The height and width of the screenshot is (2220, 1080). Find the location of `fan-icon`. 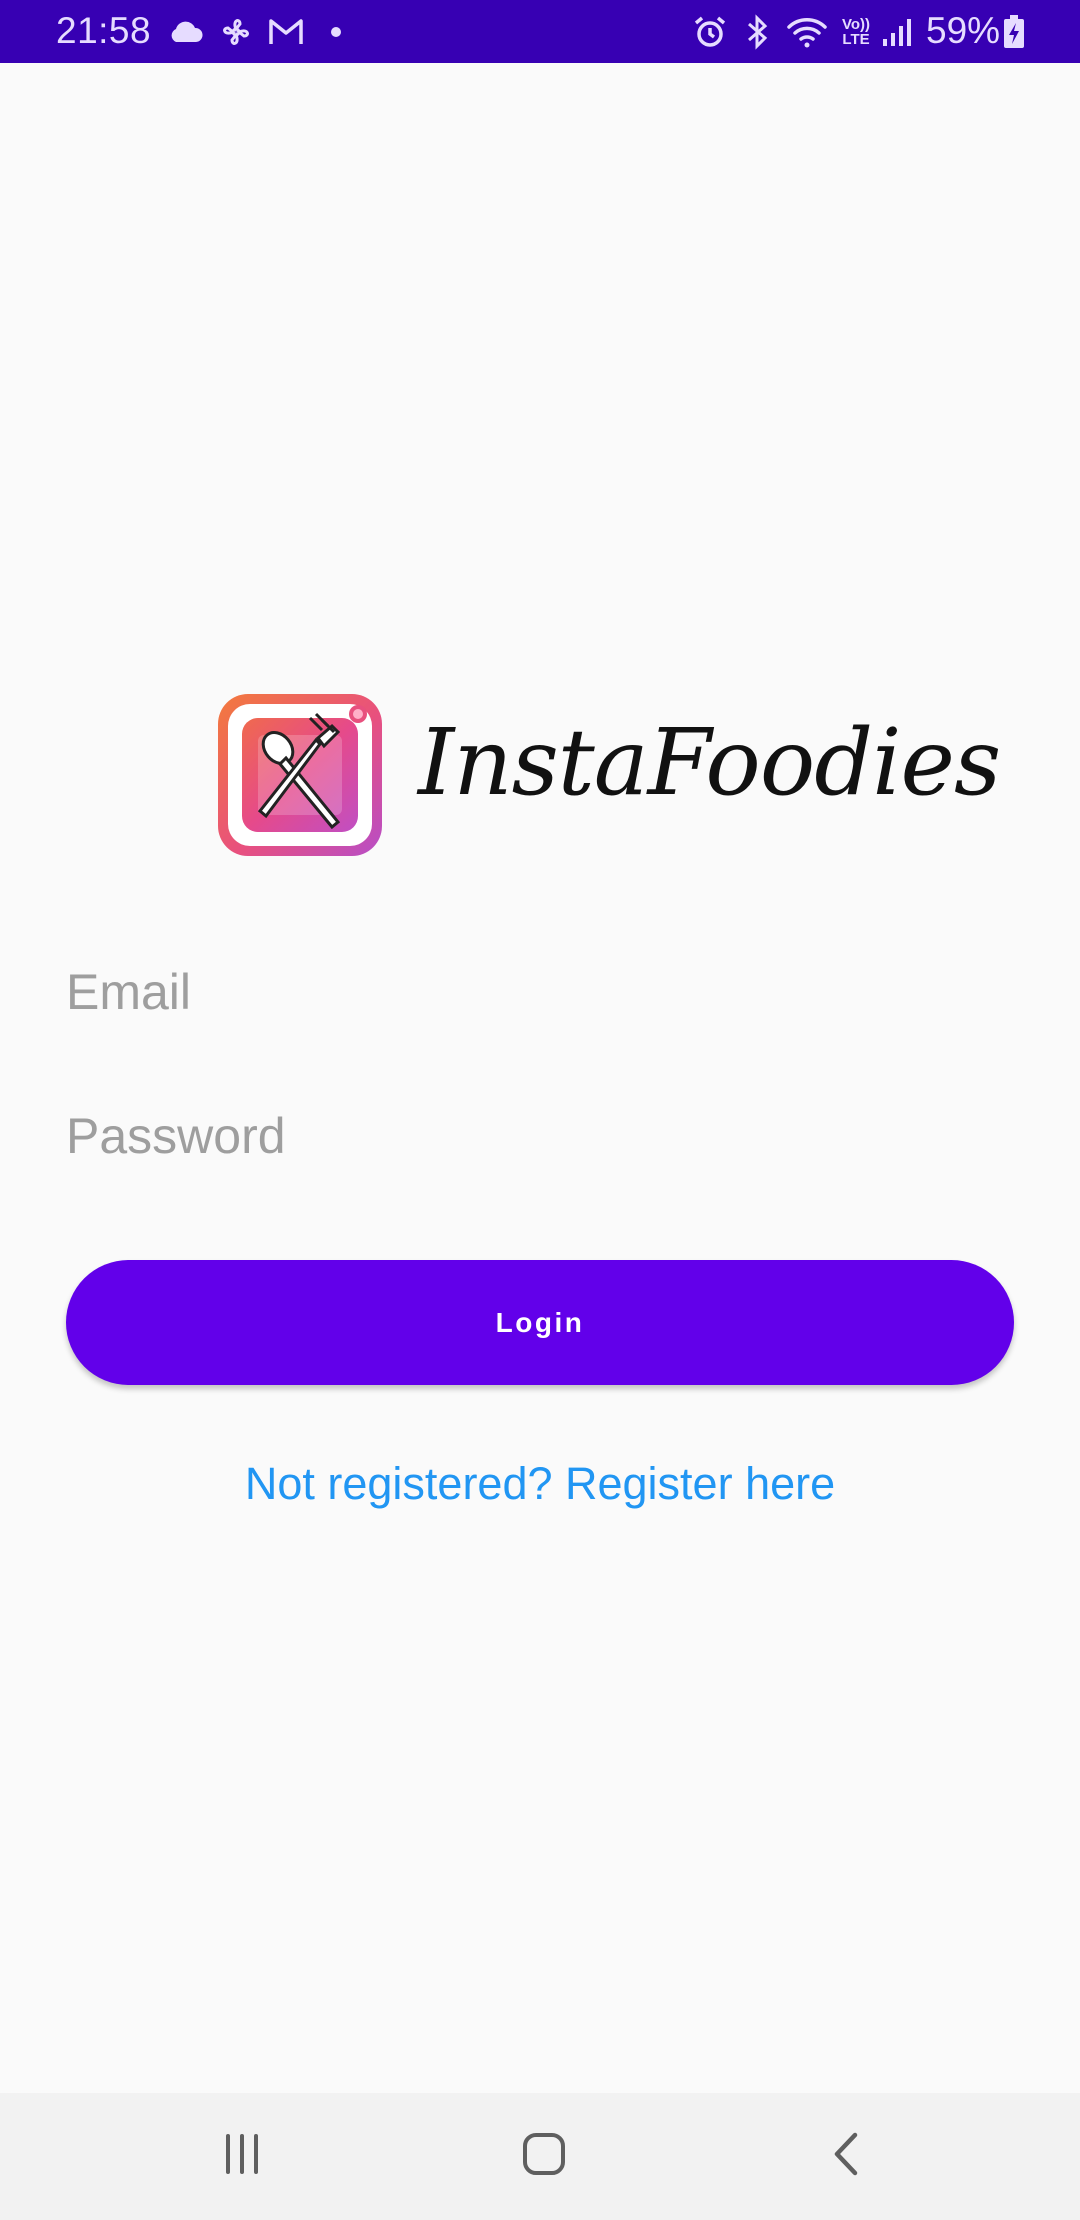

fan-icon is located at coordinates (236, 31).